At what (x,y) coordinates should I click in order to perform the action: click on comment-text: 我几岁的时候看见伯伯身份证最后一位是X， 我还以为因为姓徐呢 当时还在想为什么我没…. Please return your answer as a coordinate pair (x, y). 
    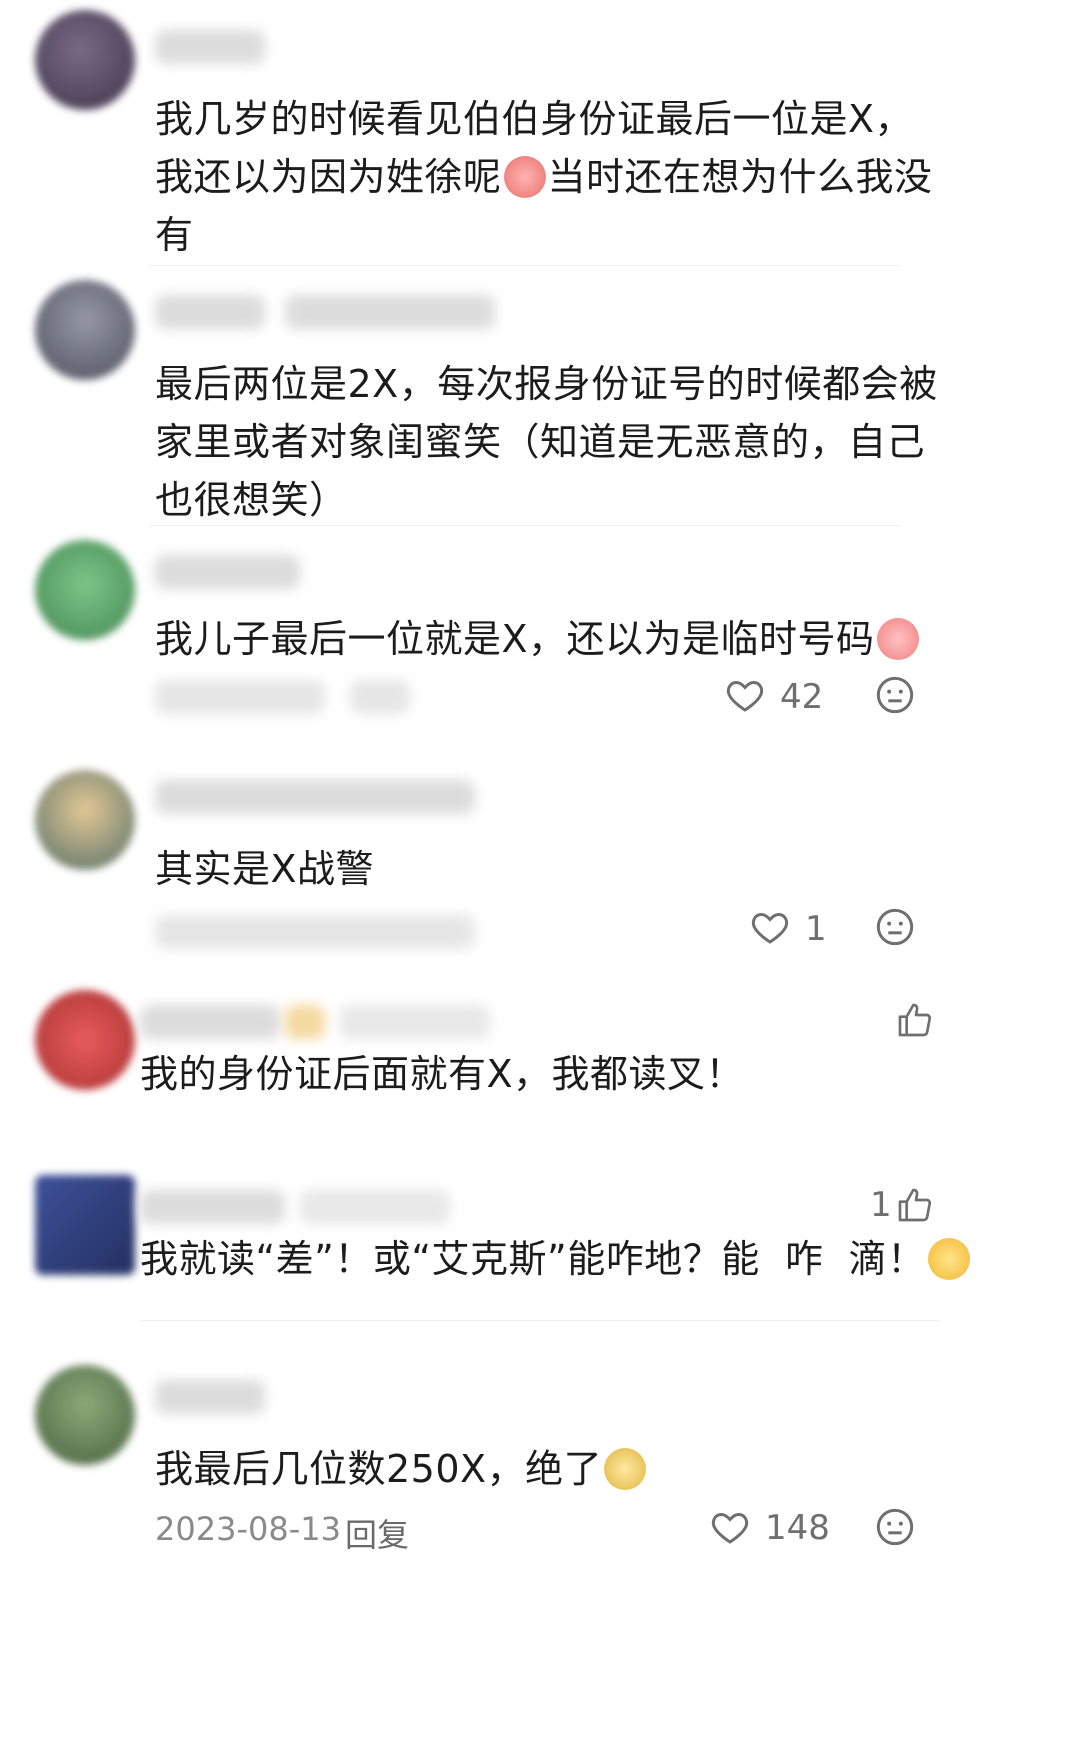
    Looking at the image, I should click on (544, 177).